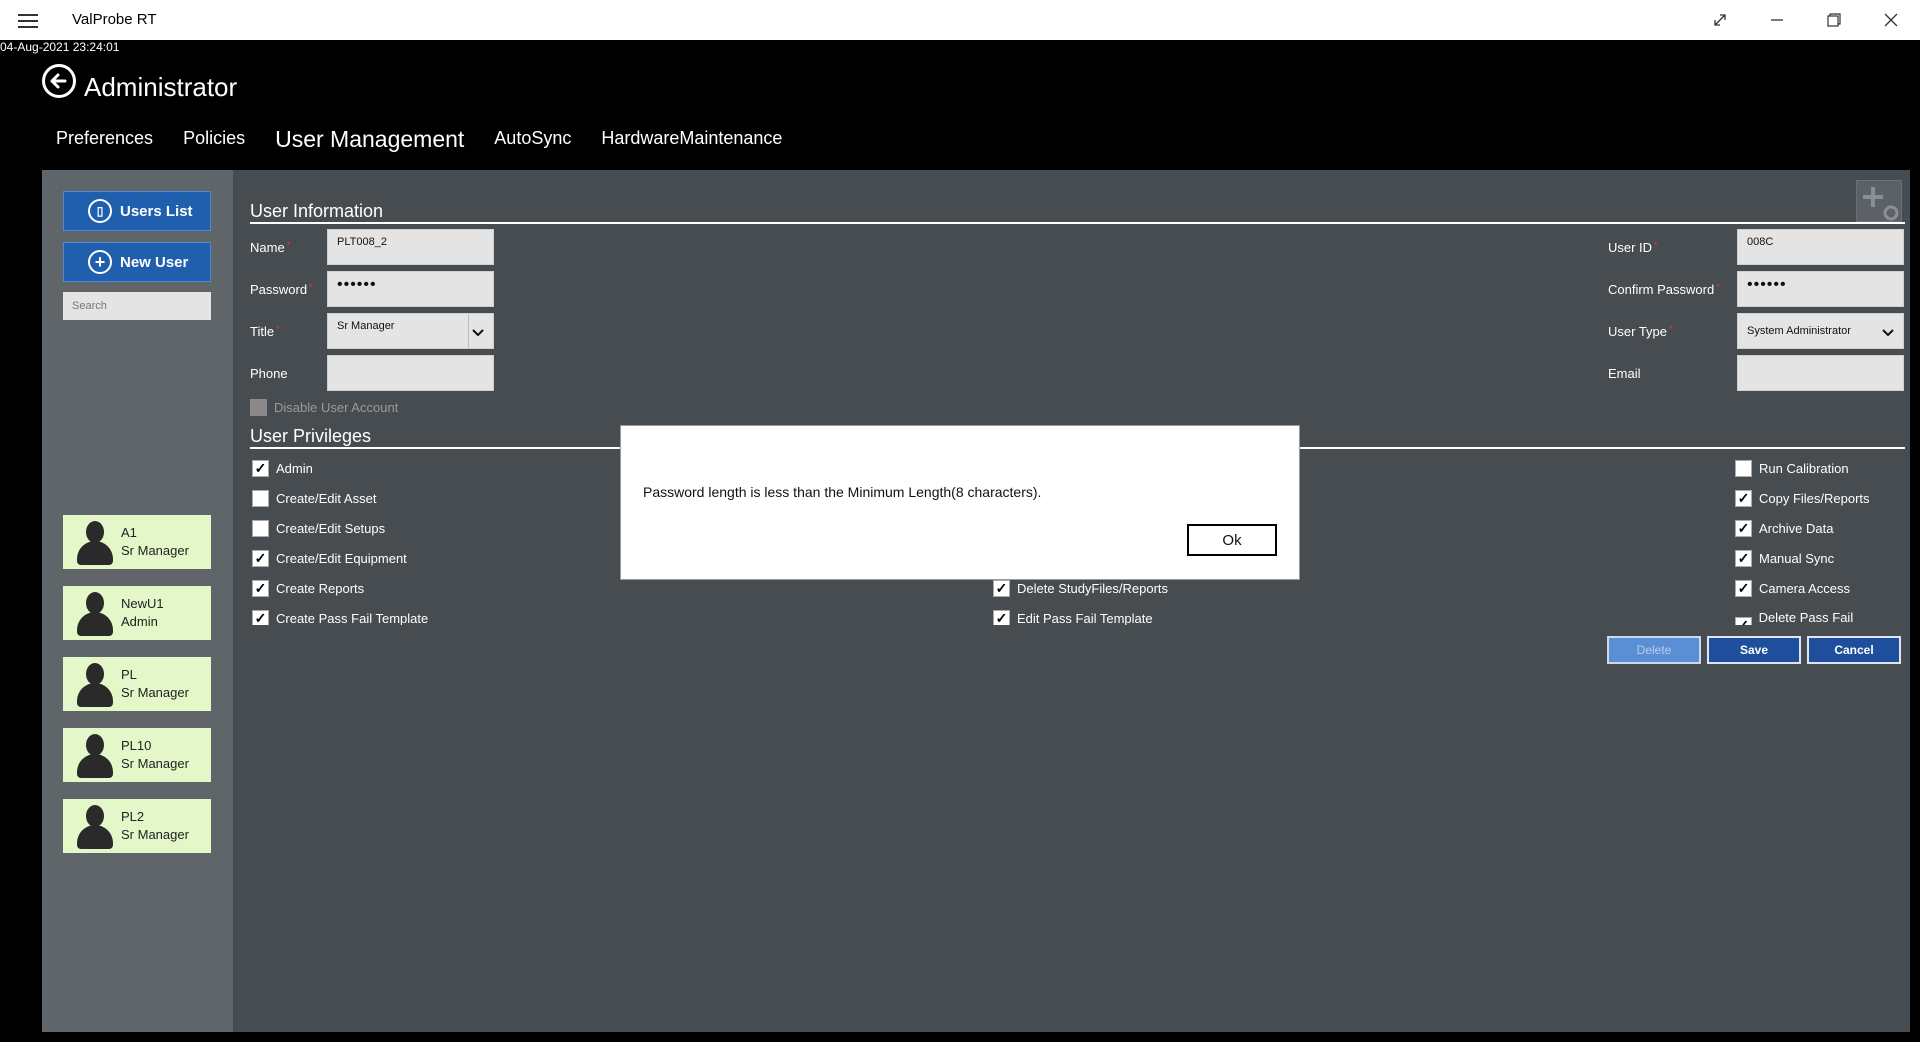  Describe the element at coordinates (324, 407) in the screenshot. I see `disable-account-checkbox: Disable User Account` at that location.